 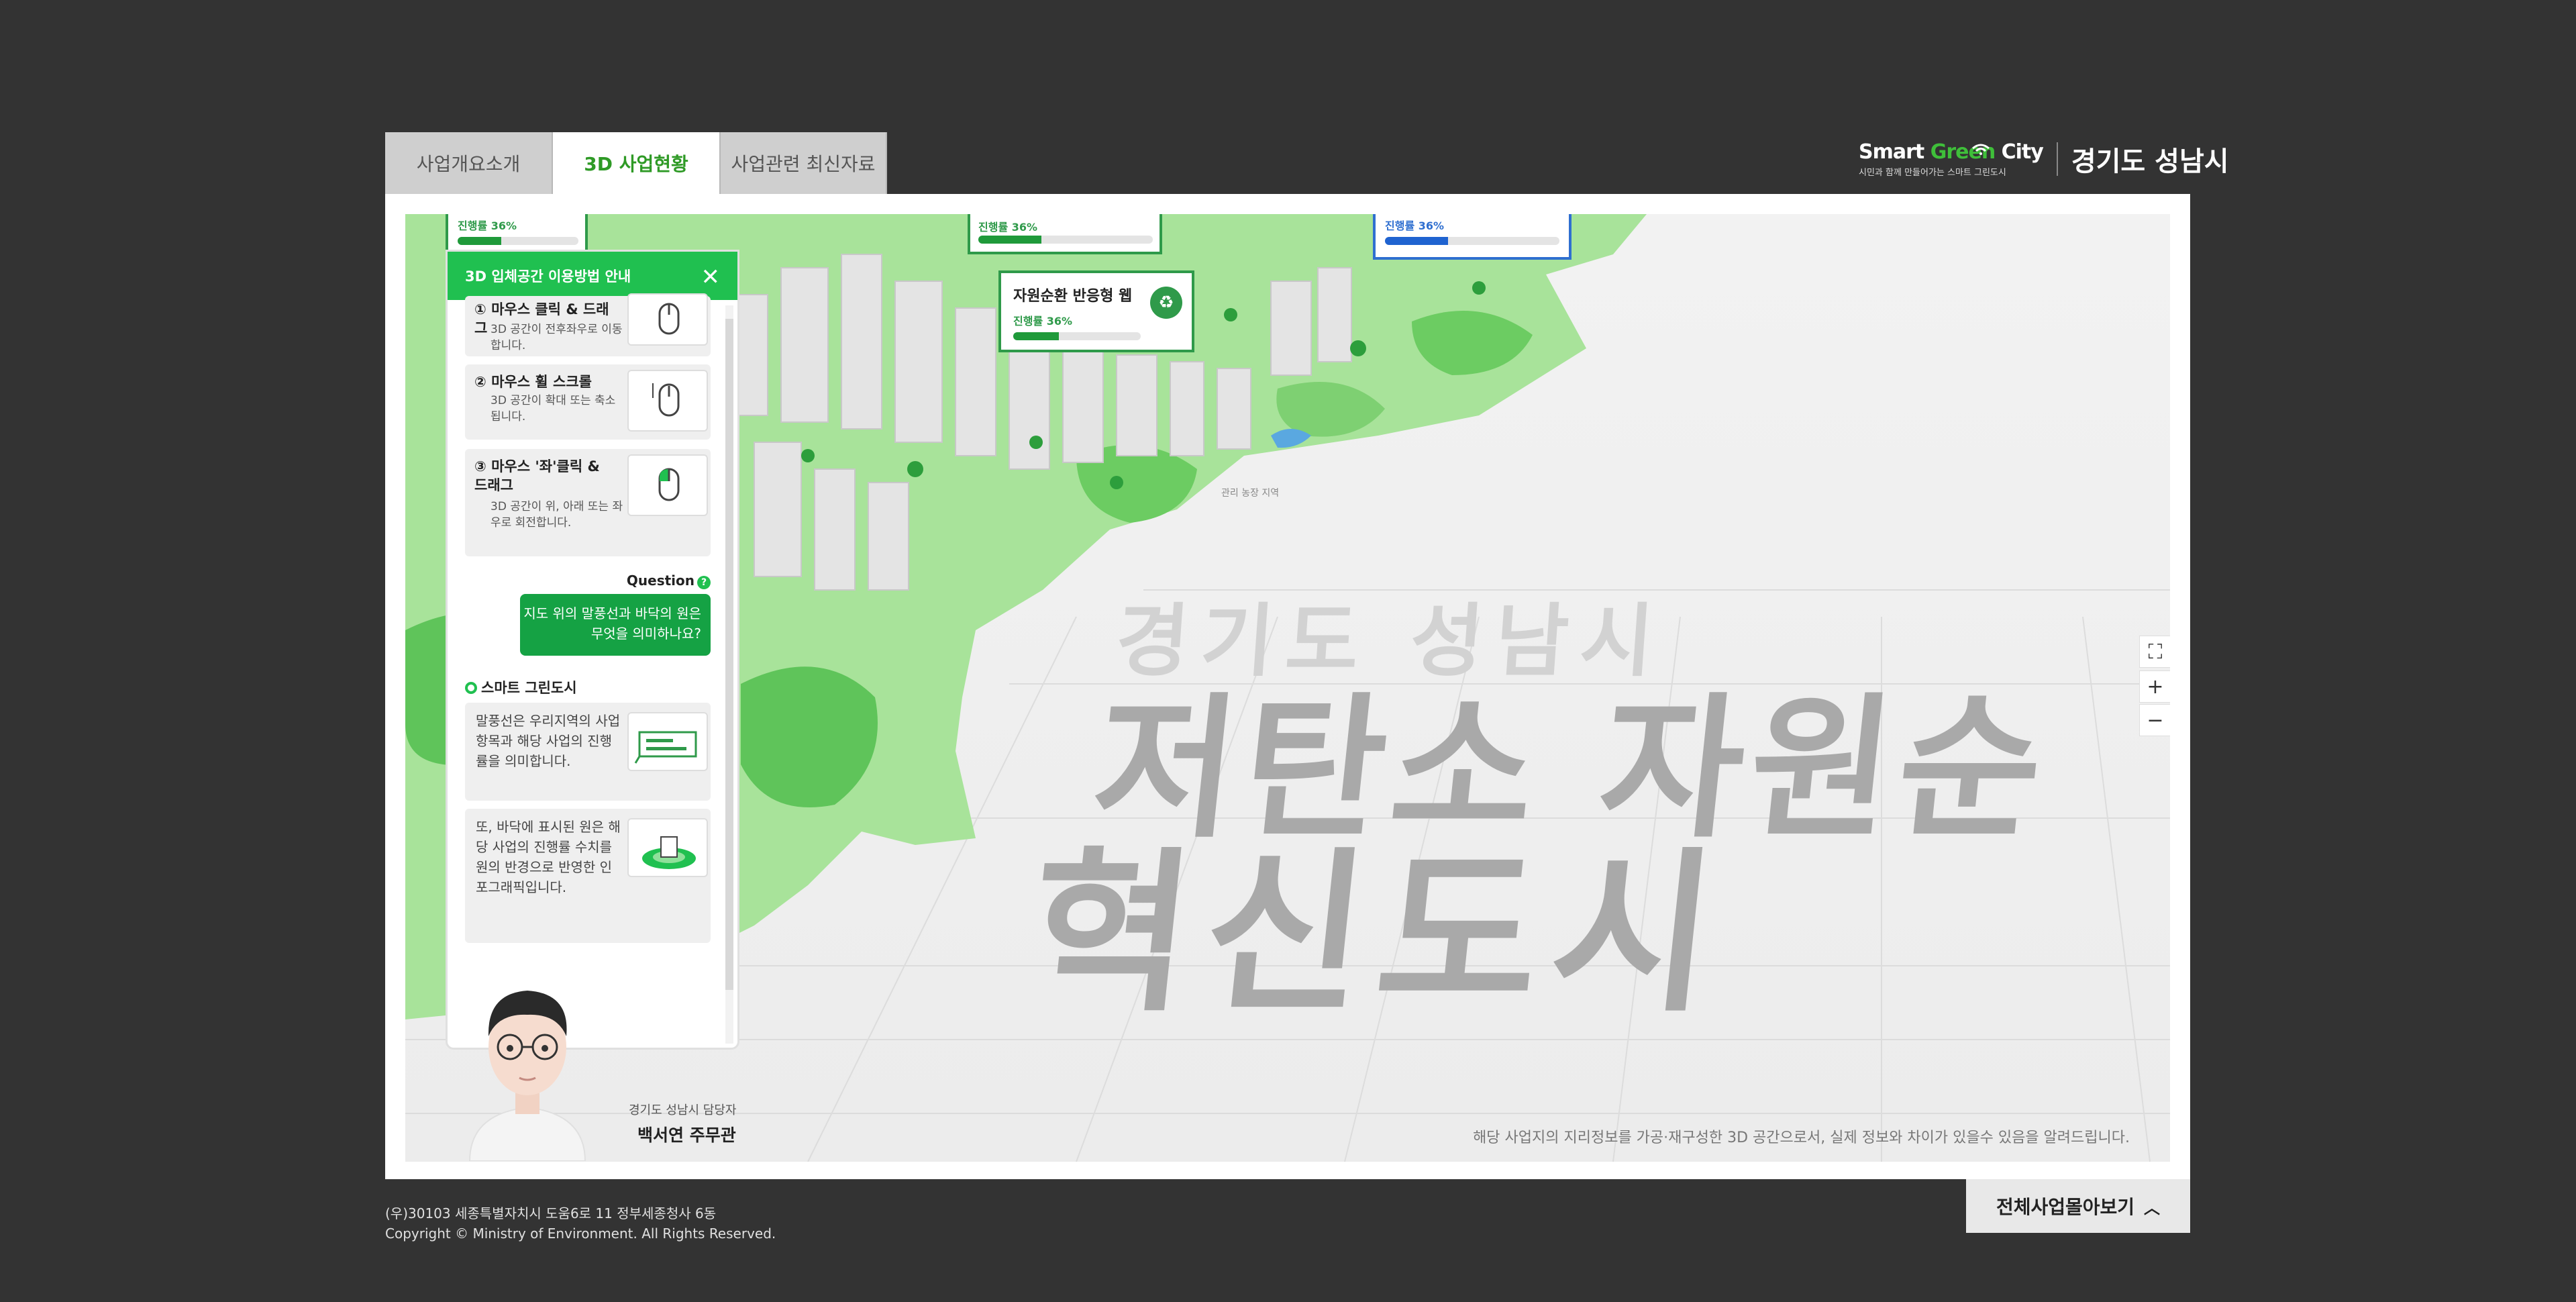 I want to click on region-name: 경기도 성남시, so click(x=2150, y=161).